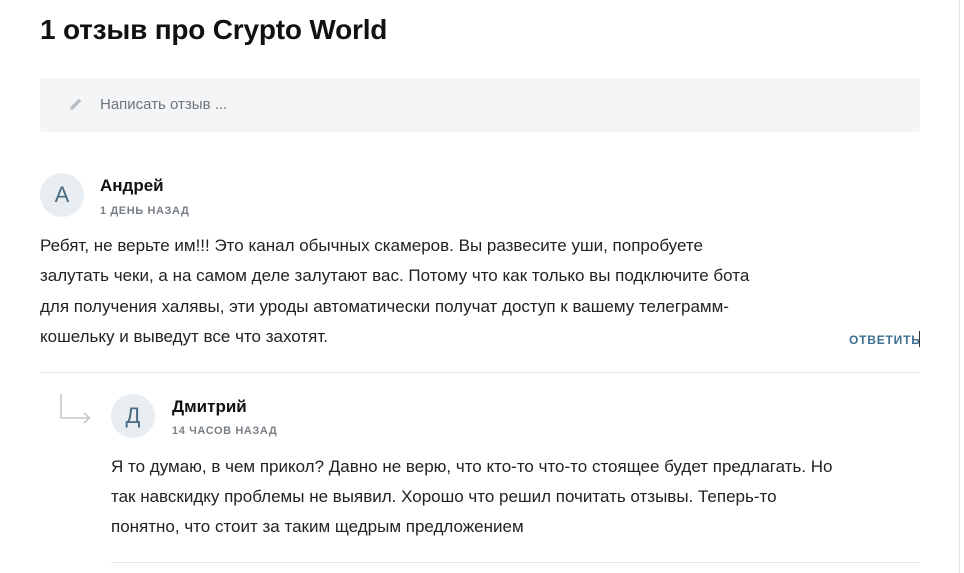 This screenshot has width=964, height=573. I want to click on reply-divider, so click(515, 562).